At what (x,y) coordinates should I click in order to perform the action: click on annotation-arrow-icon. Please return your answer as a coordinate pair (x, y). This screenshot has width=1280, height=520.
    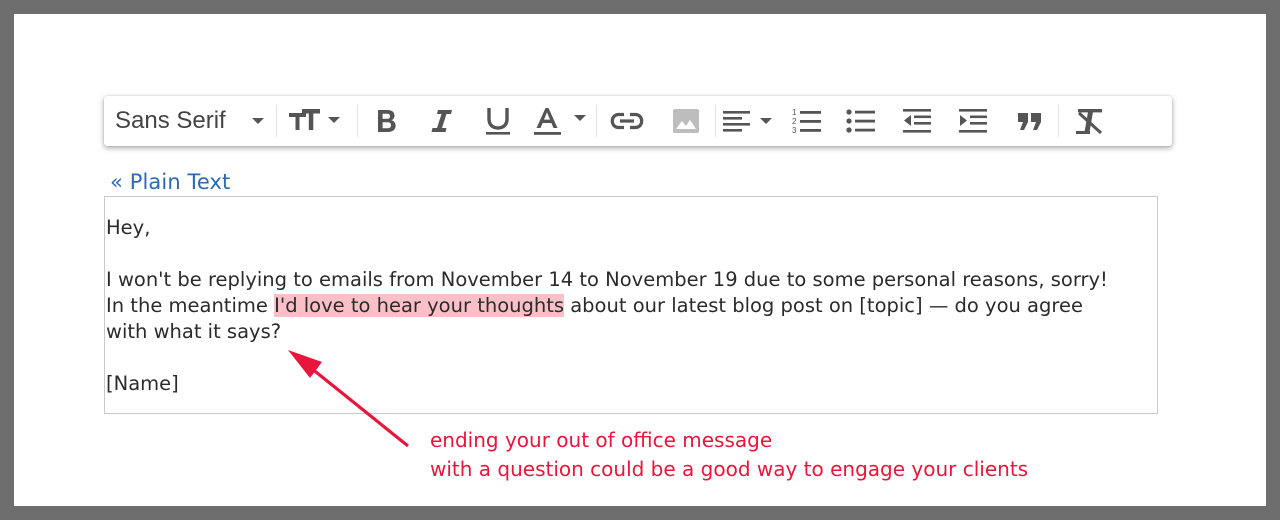
    Looking at the image, I should click on (349, 399).